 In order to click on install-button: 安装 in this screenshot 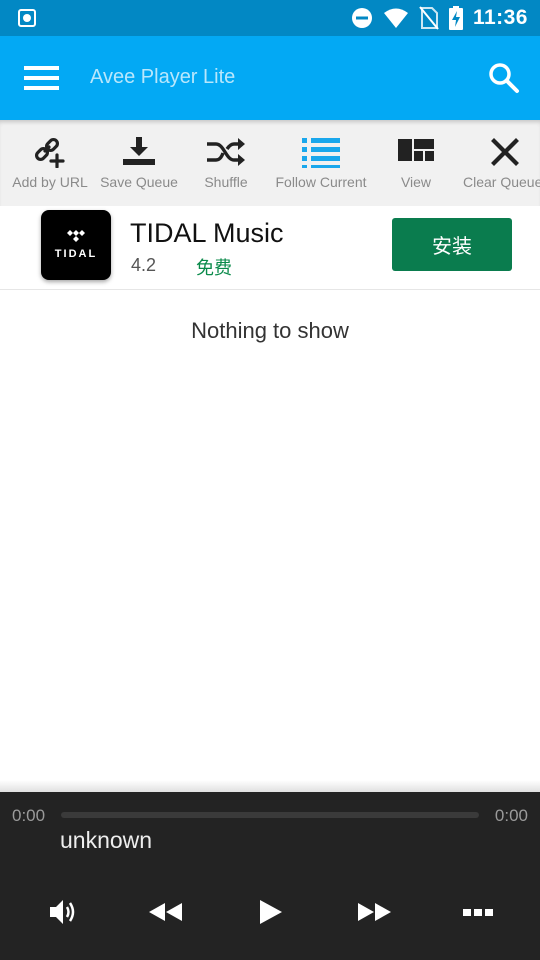, I will do `click(452, 244)`.